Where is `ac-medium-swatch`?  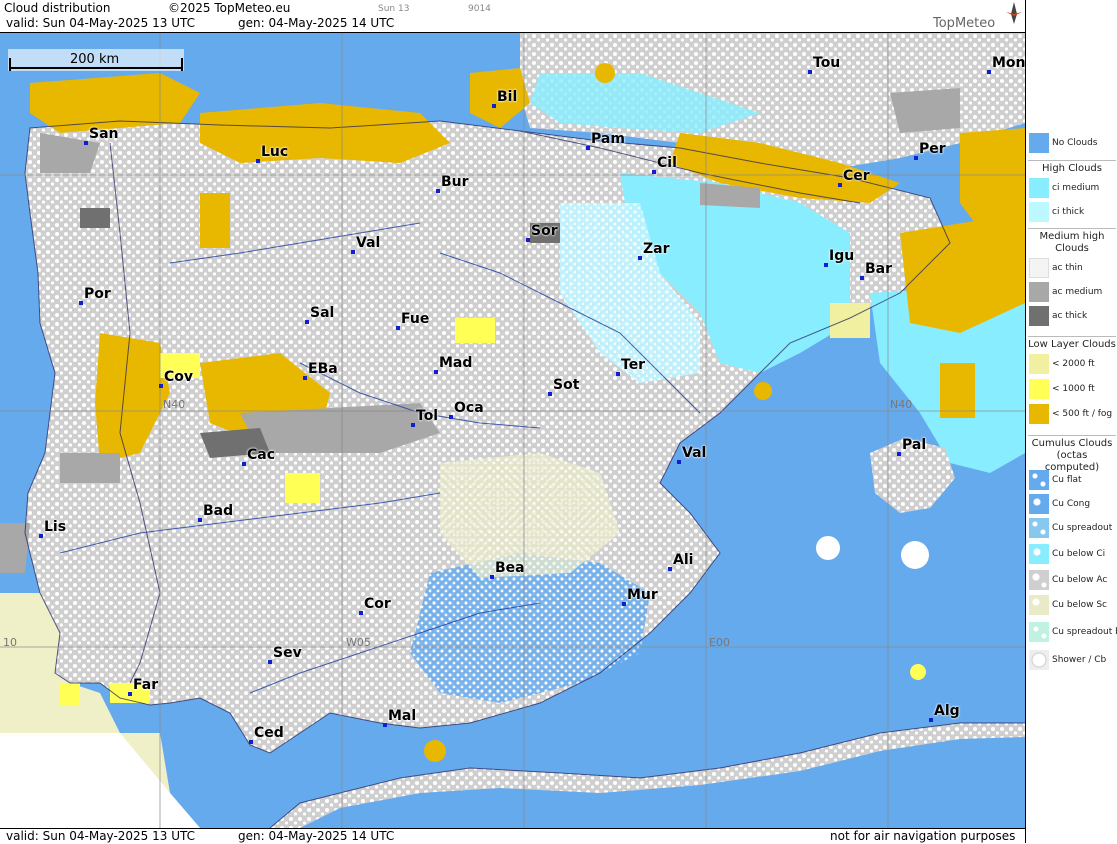 ac-medium-swatch is located at coordinates (1039, 292).